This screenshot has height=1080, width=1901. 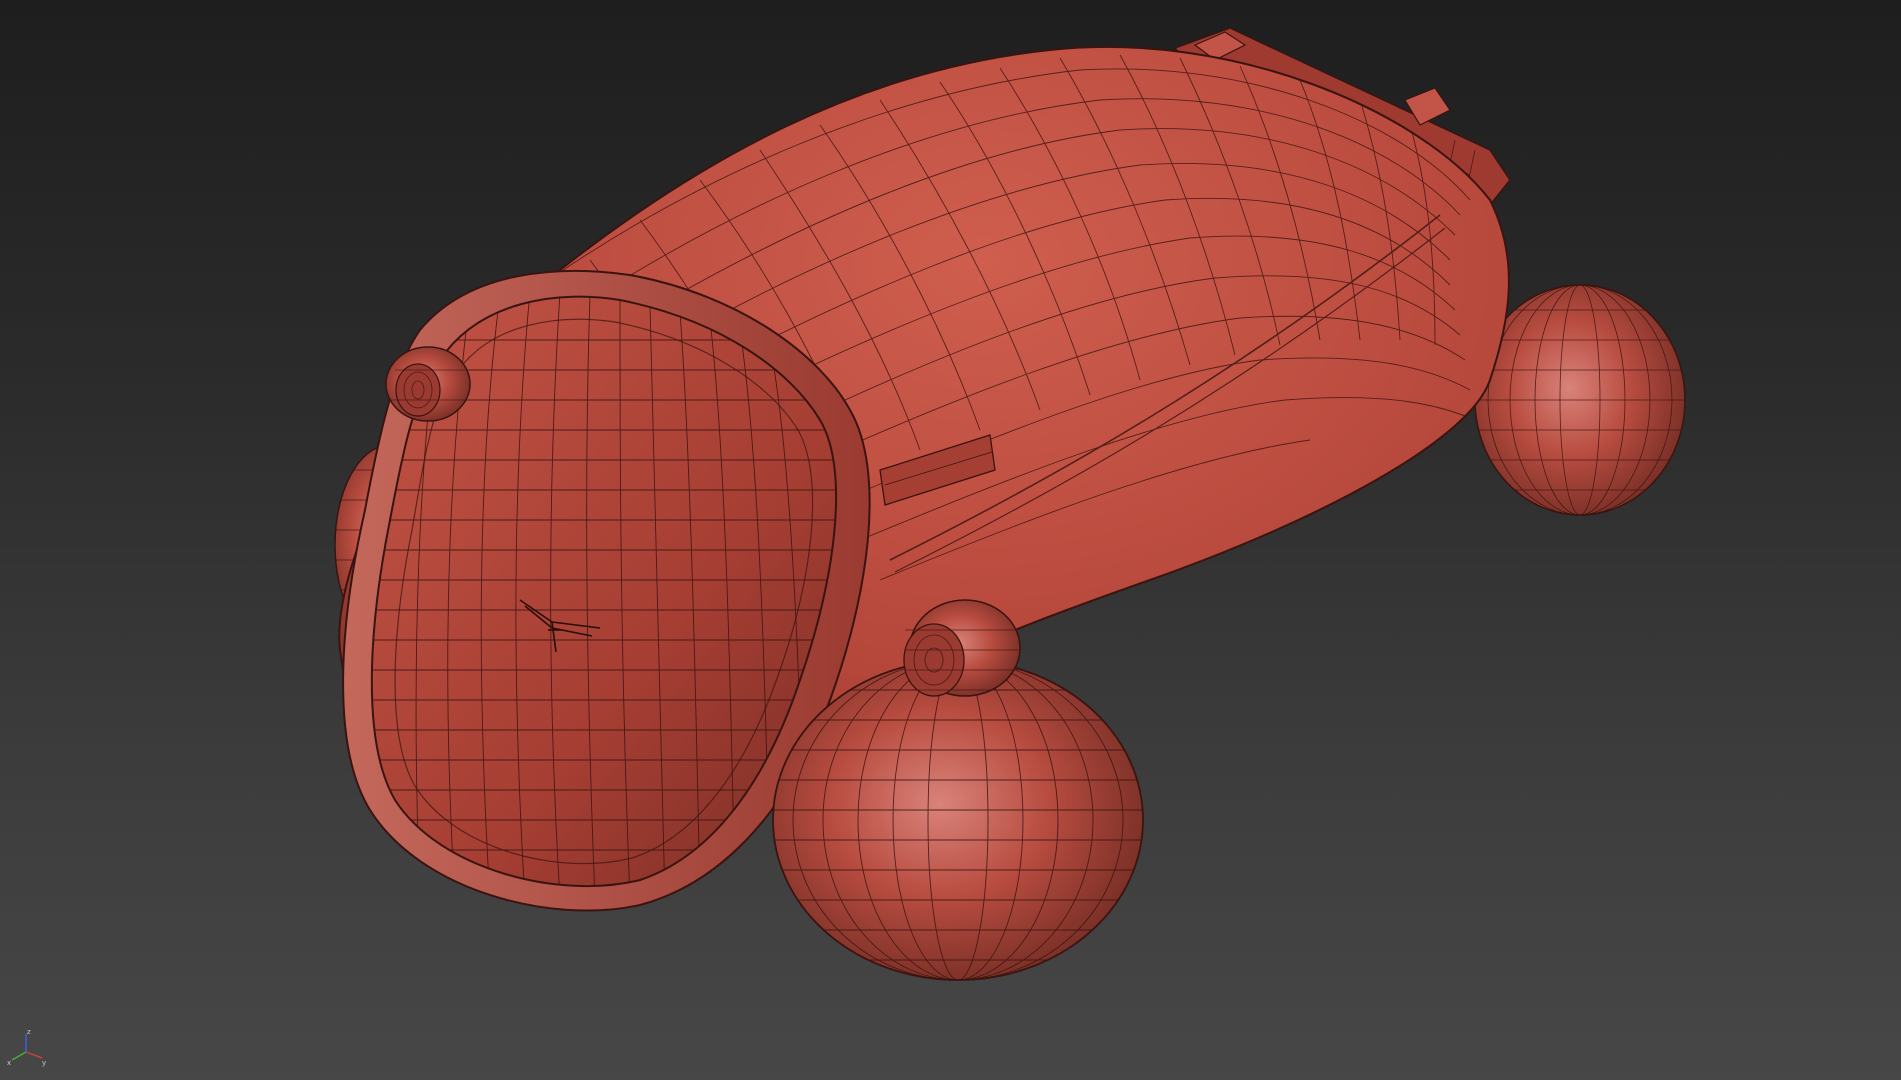 I want to click on z-axis-label: z, so click(x=29, y=1032).